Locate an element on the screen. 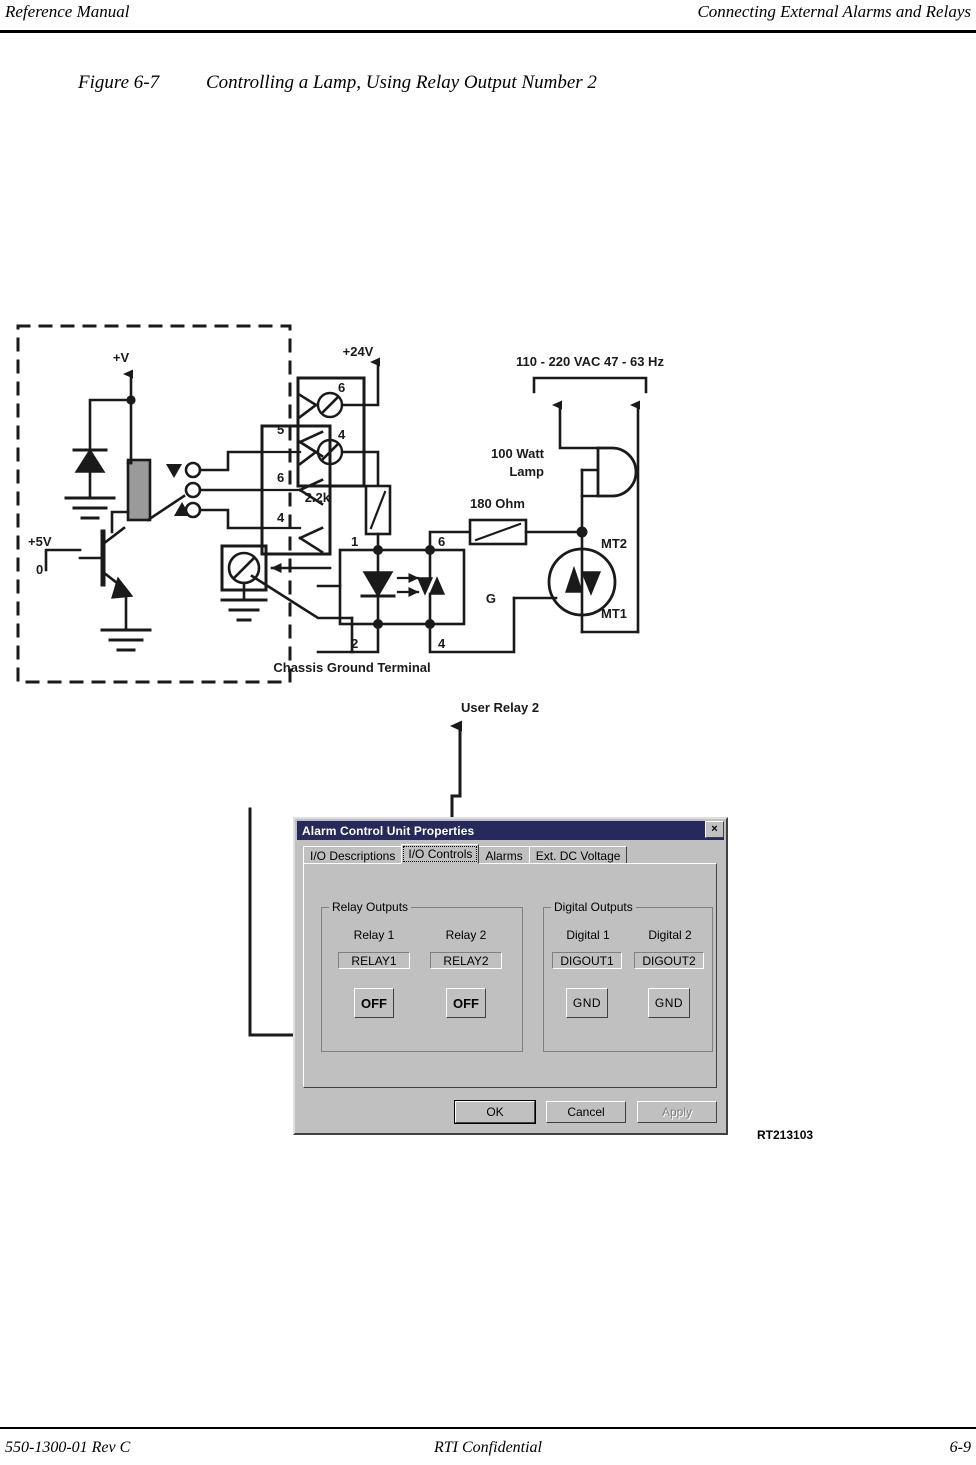  dialog-button-row: OK Cancel Apply is located at coordinates (586, 1112).